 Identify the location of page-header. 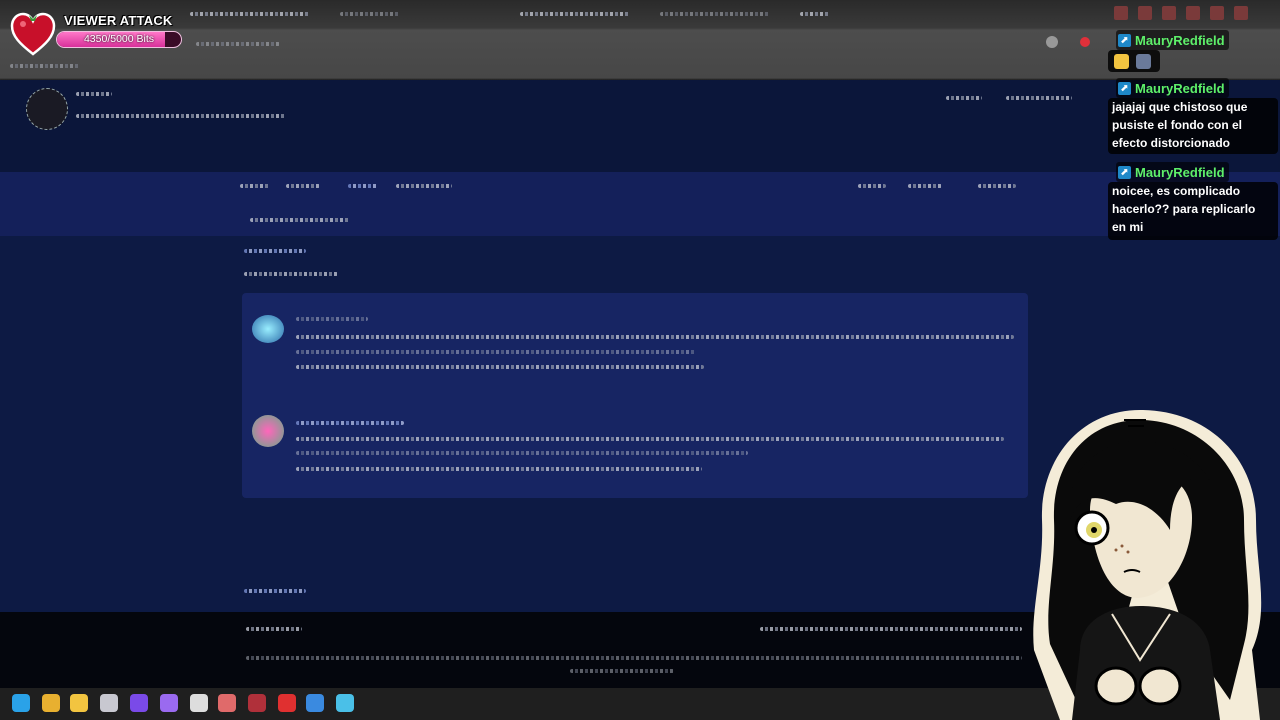
(640, 126).